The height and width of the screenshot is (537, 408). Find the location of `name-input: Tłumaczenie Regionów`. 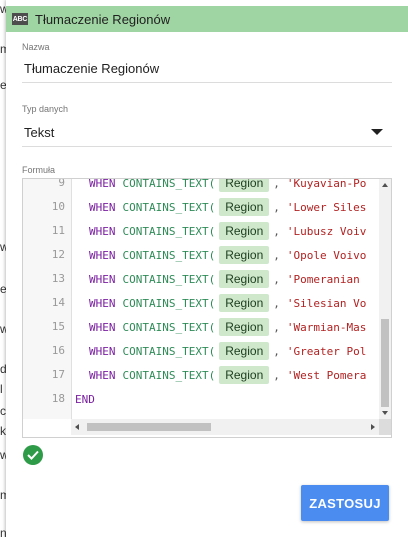

name-input: Tłumaczenie Regionów is located at coordinates (91, 68).